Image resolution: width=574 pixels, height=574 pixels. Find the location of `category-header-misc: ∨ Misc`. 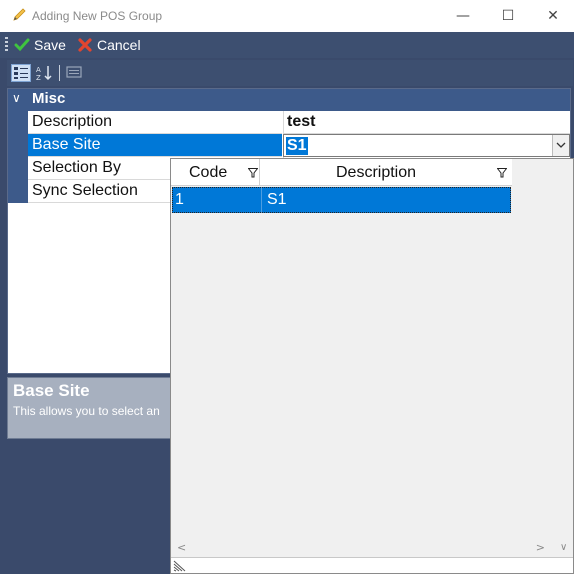

category-header-misc: ∨ Misc is located at coordinates (289, 100).